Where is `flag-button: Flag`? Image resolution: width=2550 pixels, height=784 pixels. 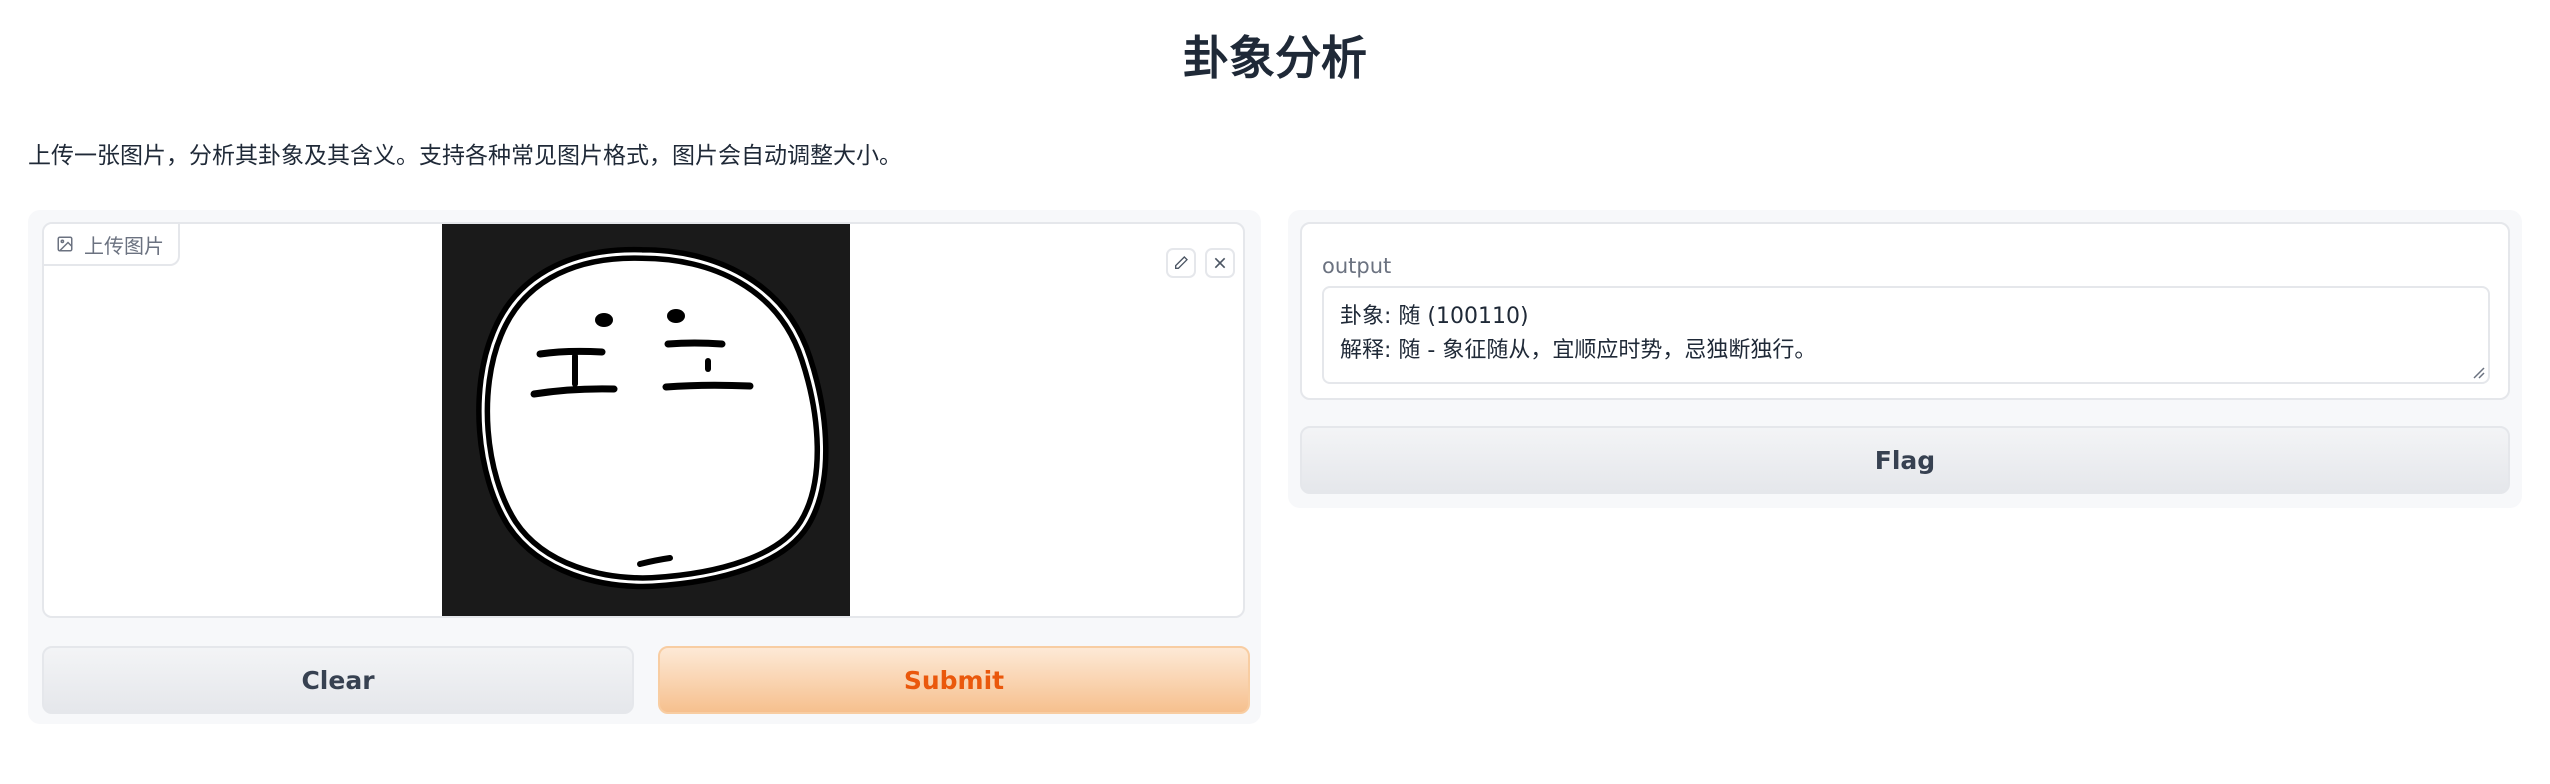
flag-button: Flag is located at coordinates (1905, 460).